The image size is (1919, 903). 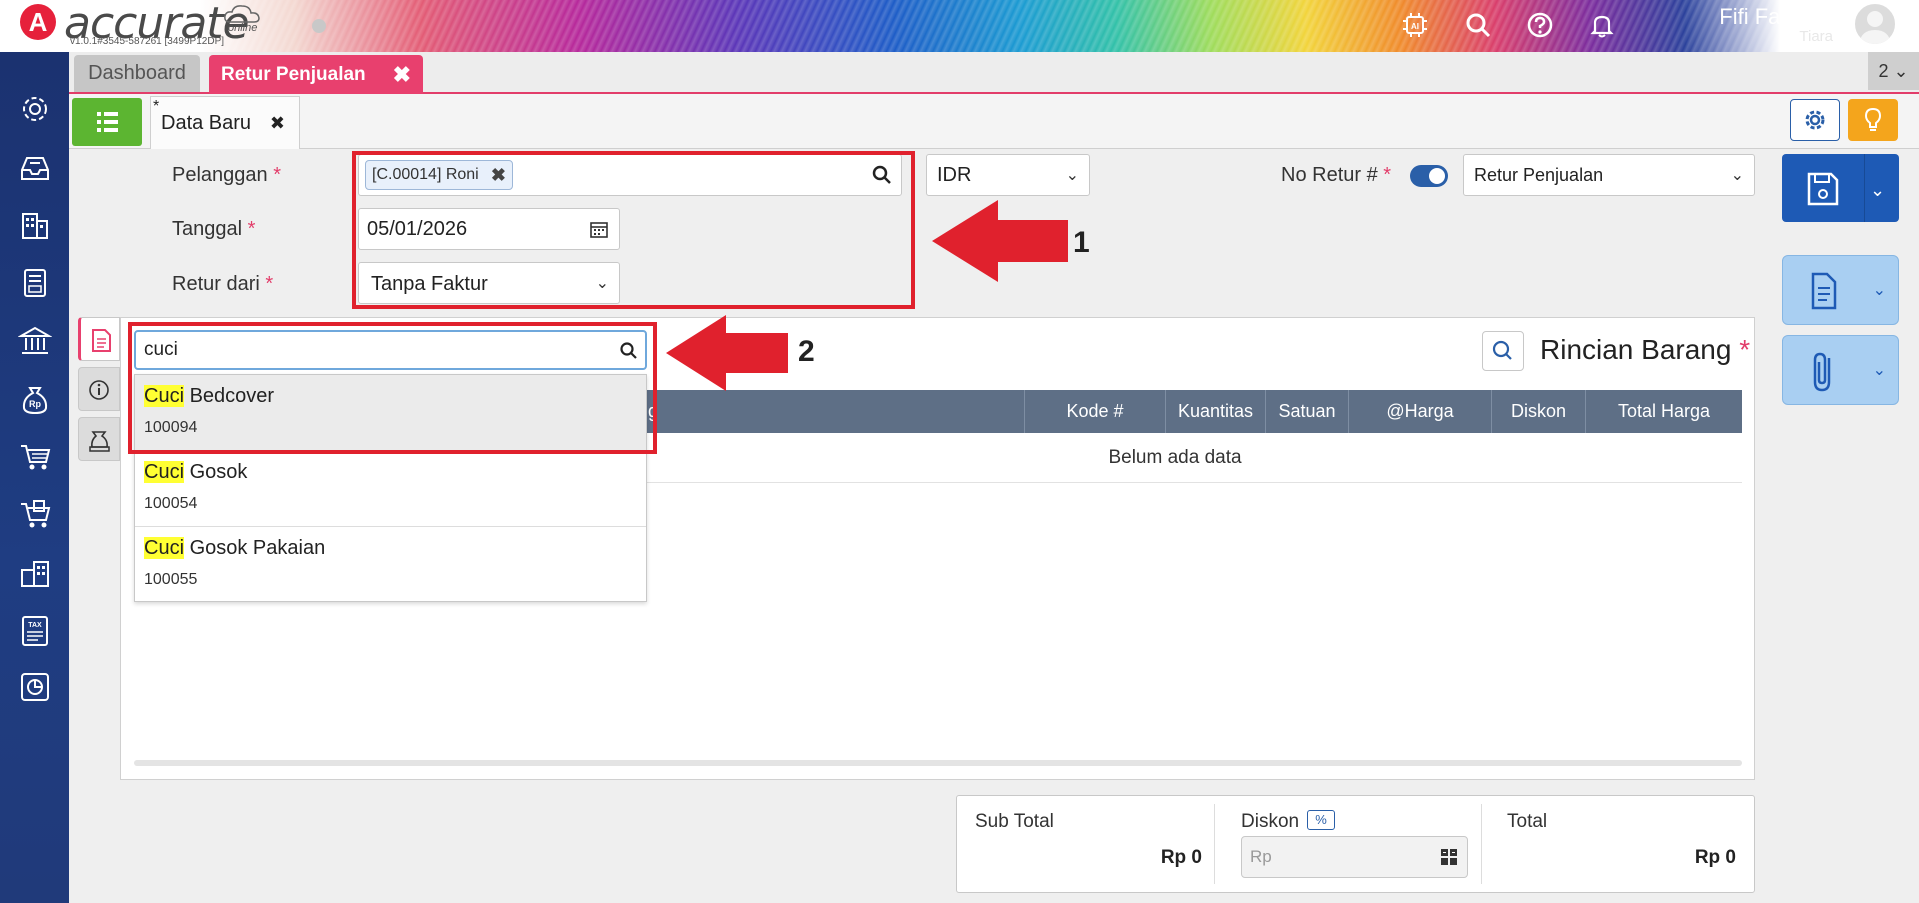 What do you see at coordinates (1645, 349) in the screenshot?
I see `rincian-barang-title: Rincian Barang *` at bounding box center [1645, 349].